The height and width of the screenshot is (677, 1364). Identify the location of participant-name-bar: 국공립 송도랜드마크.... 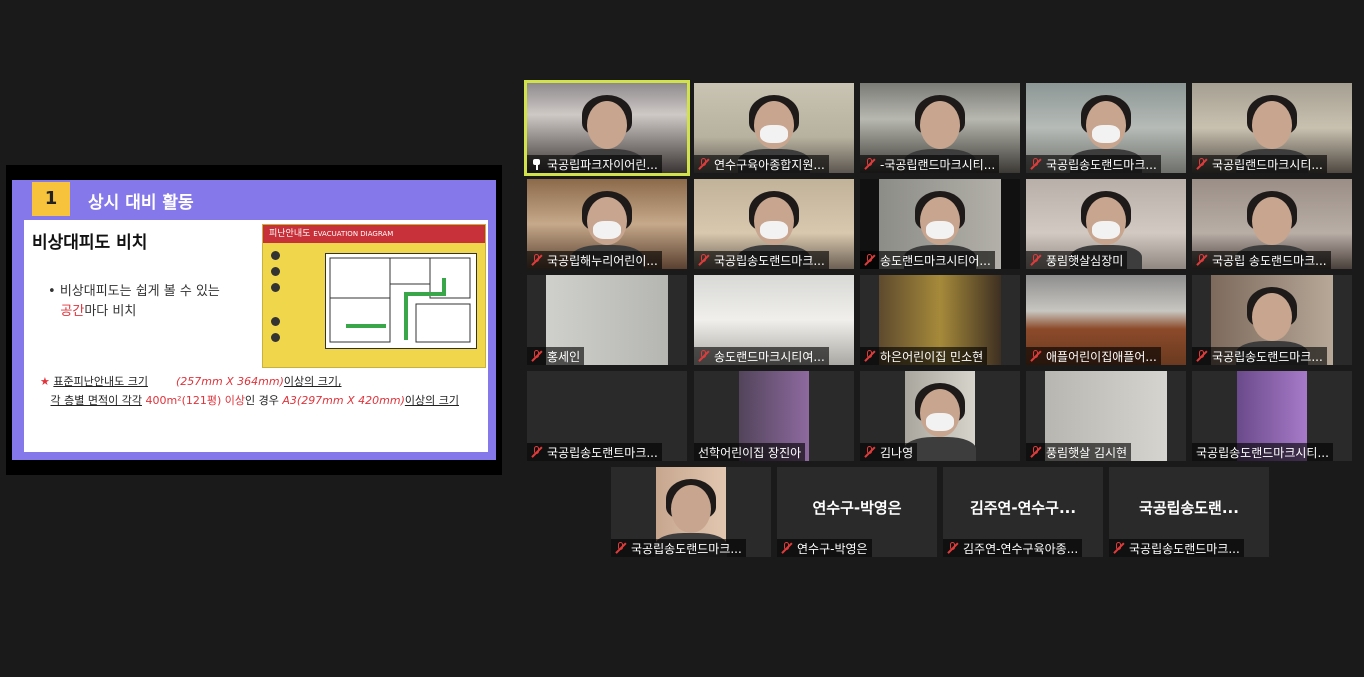
(1261, 260).